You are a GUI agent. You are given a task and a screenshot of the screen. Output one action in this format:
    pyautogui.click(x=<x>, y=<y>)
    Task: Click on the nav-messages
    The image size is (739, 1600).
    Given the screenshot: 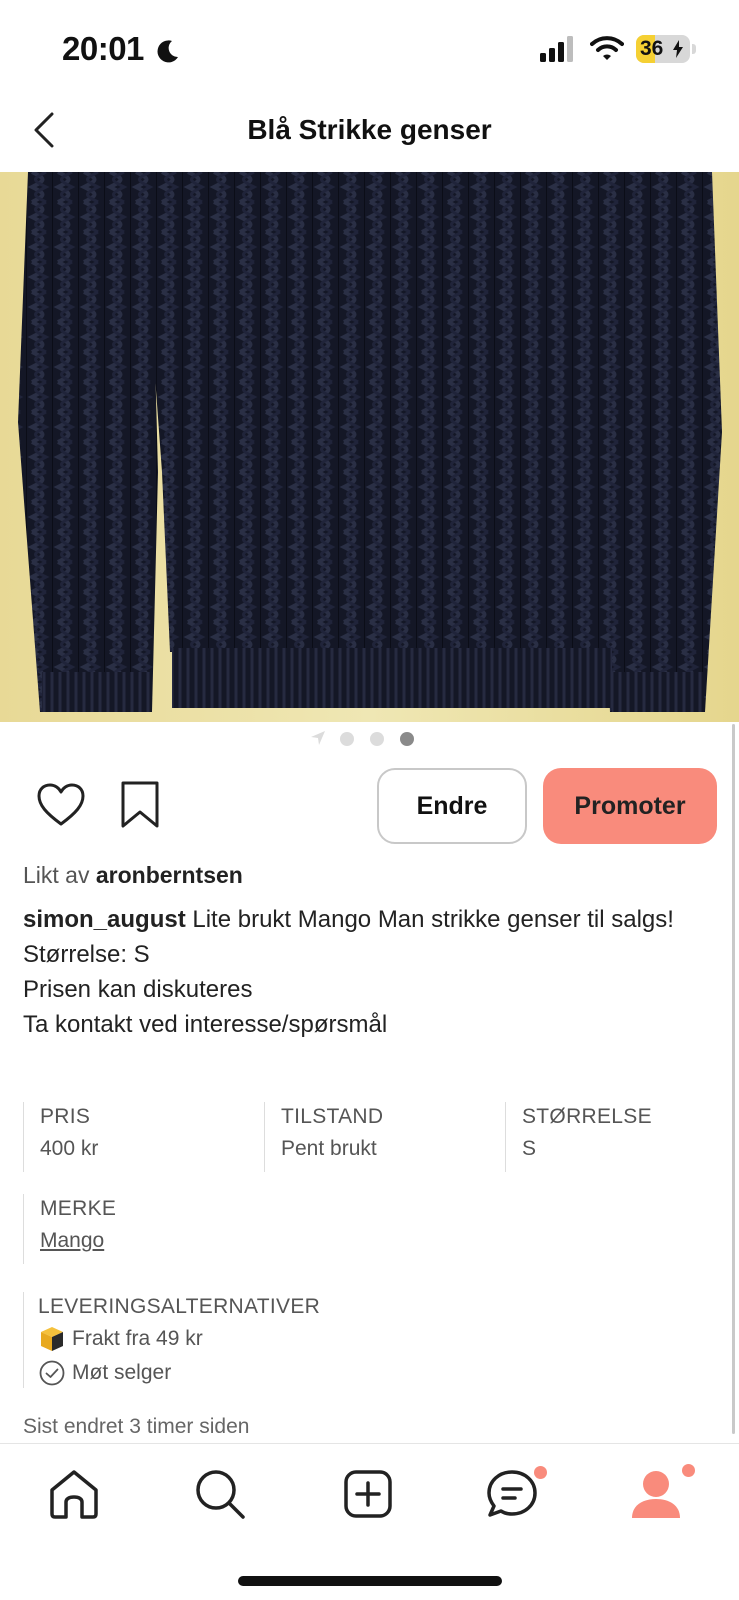 What is the action you would take?
    pyautogui.click(x=512, y=1494)
    